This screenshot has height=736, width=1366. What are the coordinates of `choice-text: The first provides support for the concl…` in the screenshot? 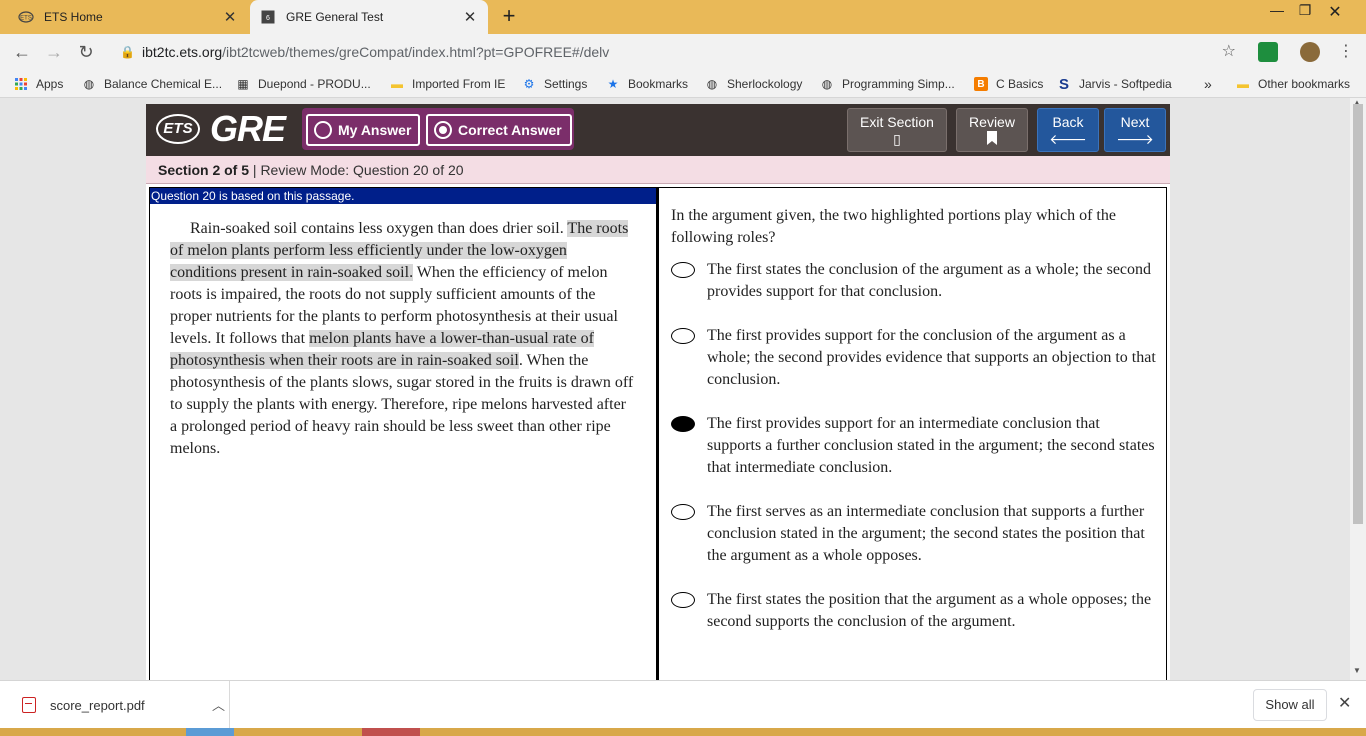 It's located at (931, 357).